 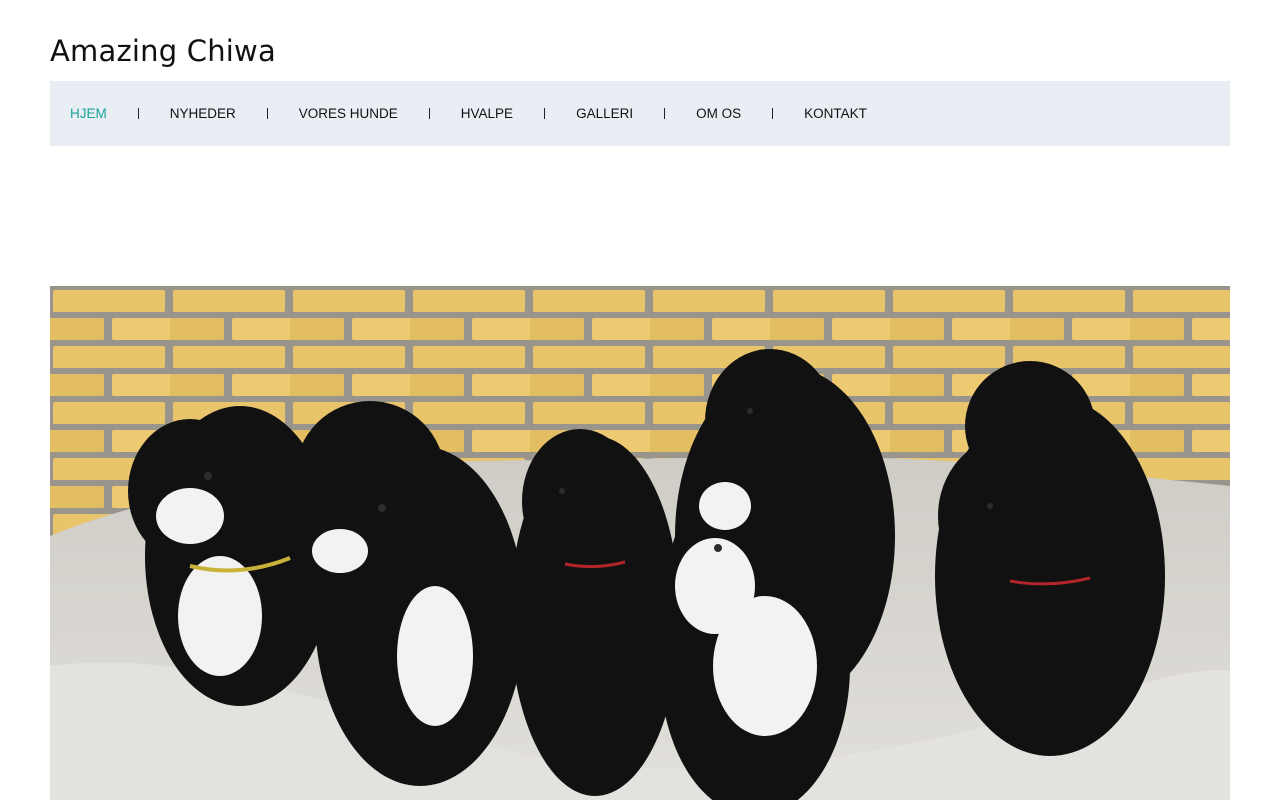 I want to click on nav-link-galleri: GALLERI, so click(x=604, y=113).